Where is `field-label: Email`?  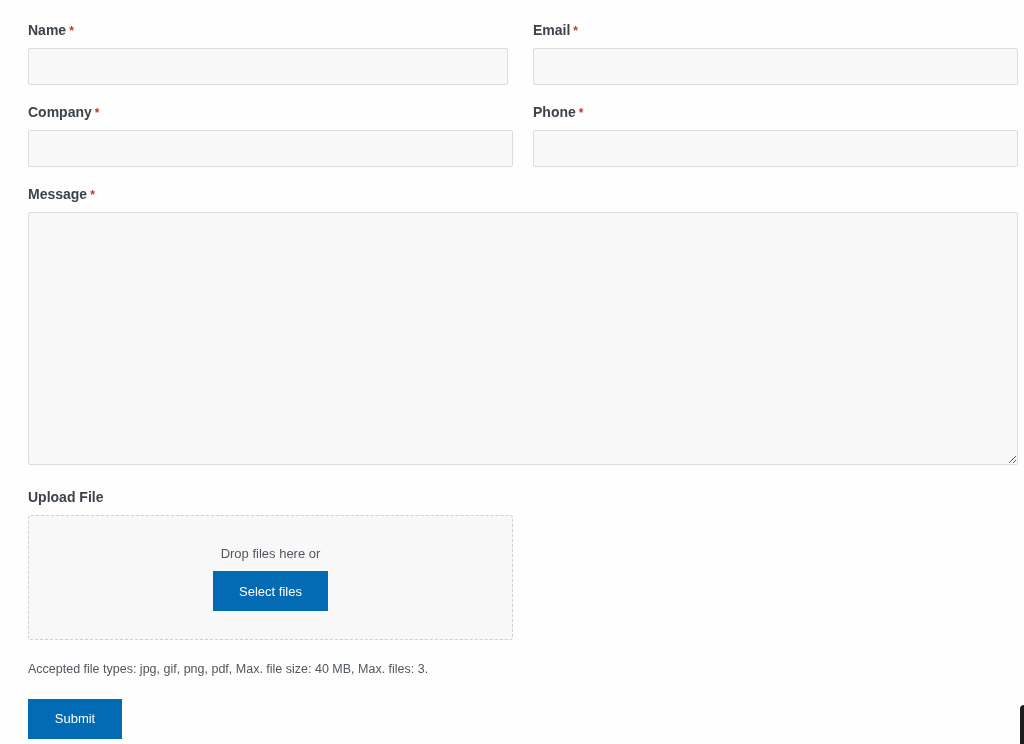 field-label: Email is located at coordinates (552, 30).